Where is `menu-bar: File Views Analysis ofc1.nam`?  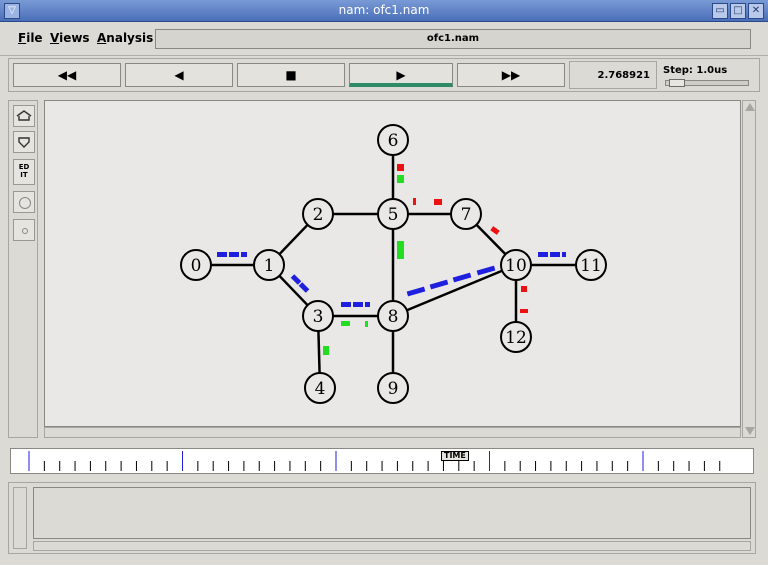 menu-bar: File Views Analysis ofc1.nam is located at coordinates (384, 39).